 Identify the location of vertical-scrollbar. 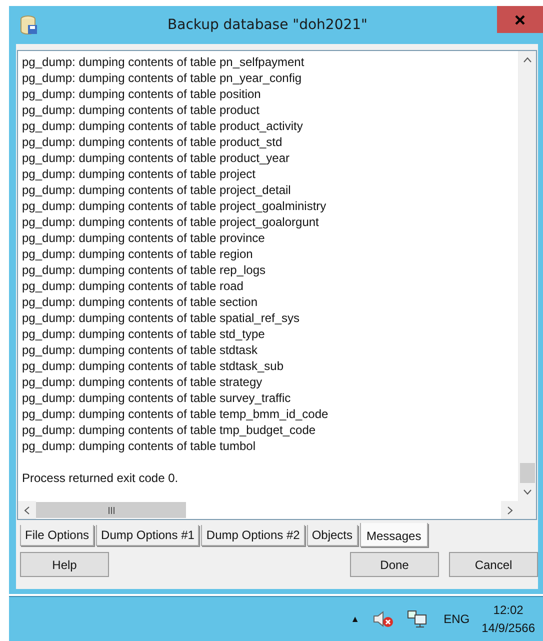
(527, 276).